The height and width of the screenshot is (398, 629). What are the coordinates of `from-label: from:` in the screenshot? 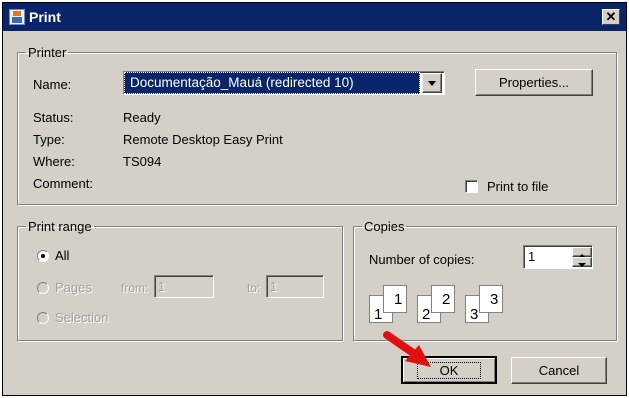 It's located at (135, 288).